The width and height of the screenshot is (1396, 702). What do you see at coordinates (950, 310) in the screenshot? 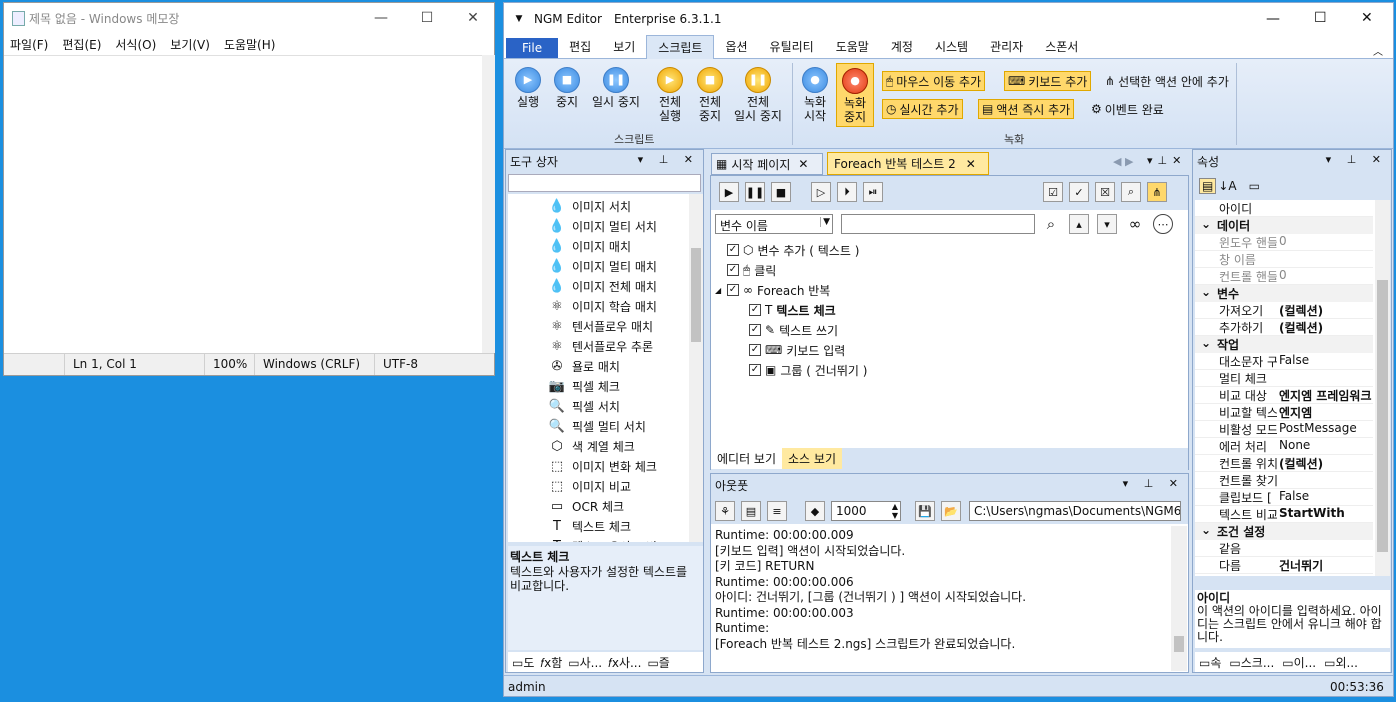
I see `action-tree-item: ✓ T 텍스트 체크` at bounding box center [950, 310].